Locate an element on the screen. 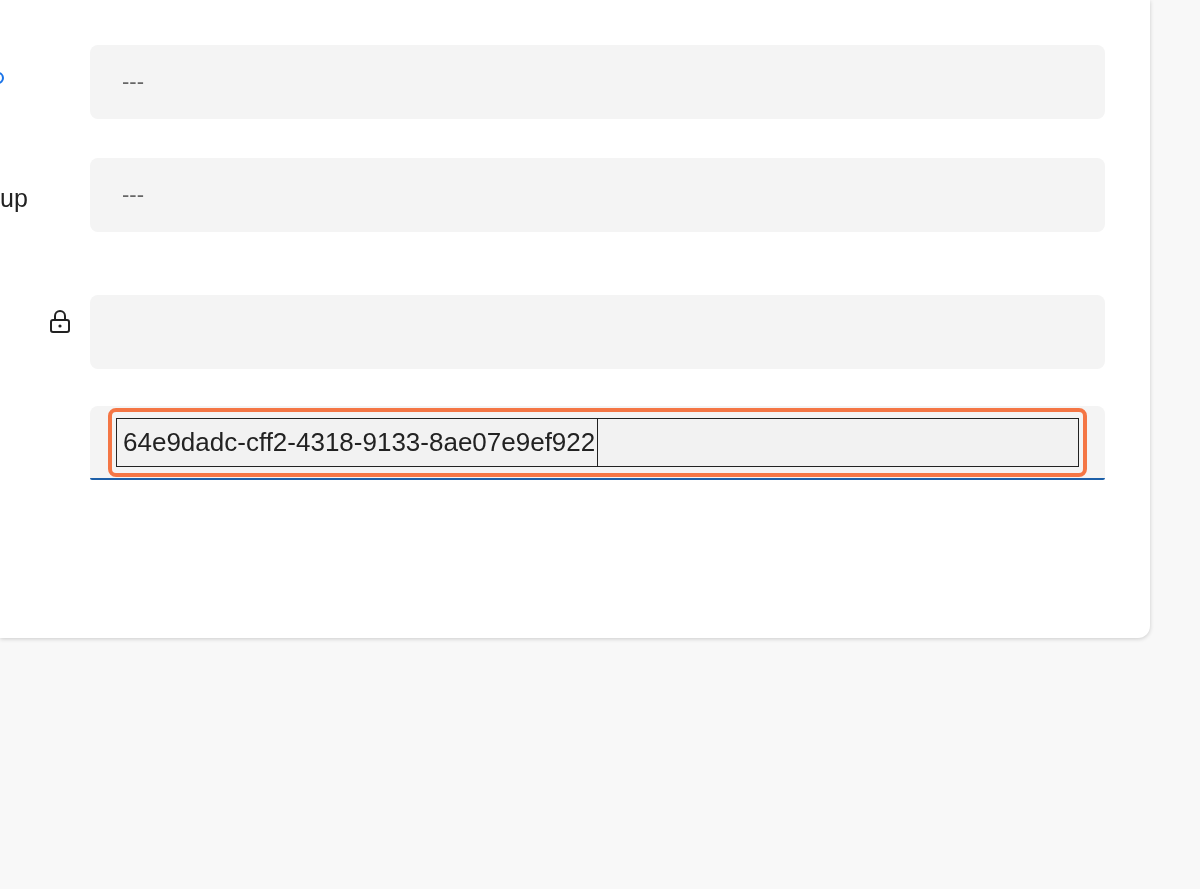 This screenshot has height=889, width=1200. id-field: 64e9dadc-cff2-4318-9133-8ae07e9ef922 is located at coordinates (597, 443).